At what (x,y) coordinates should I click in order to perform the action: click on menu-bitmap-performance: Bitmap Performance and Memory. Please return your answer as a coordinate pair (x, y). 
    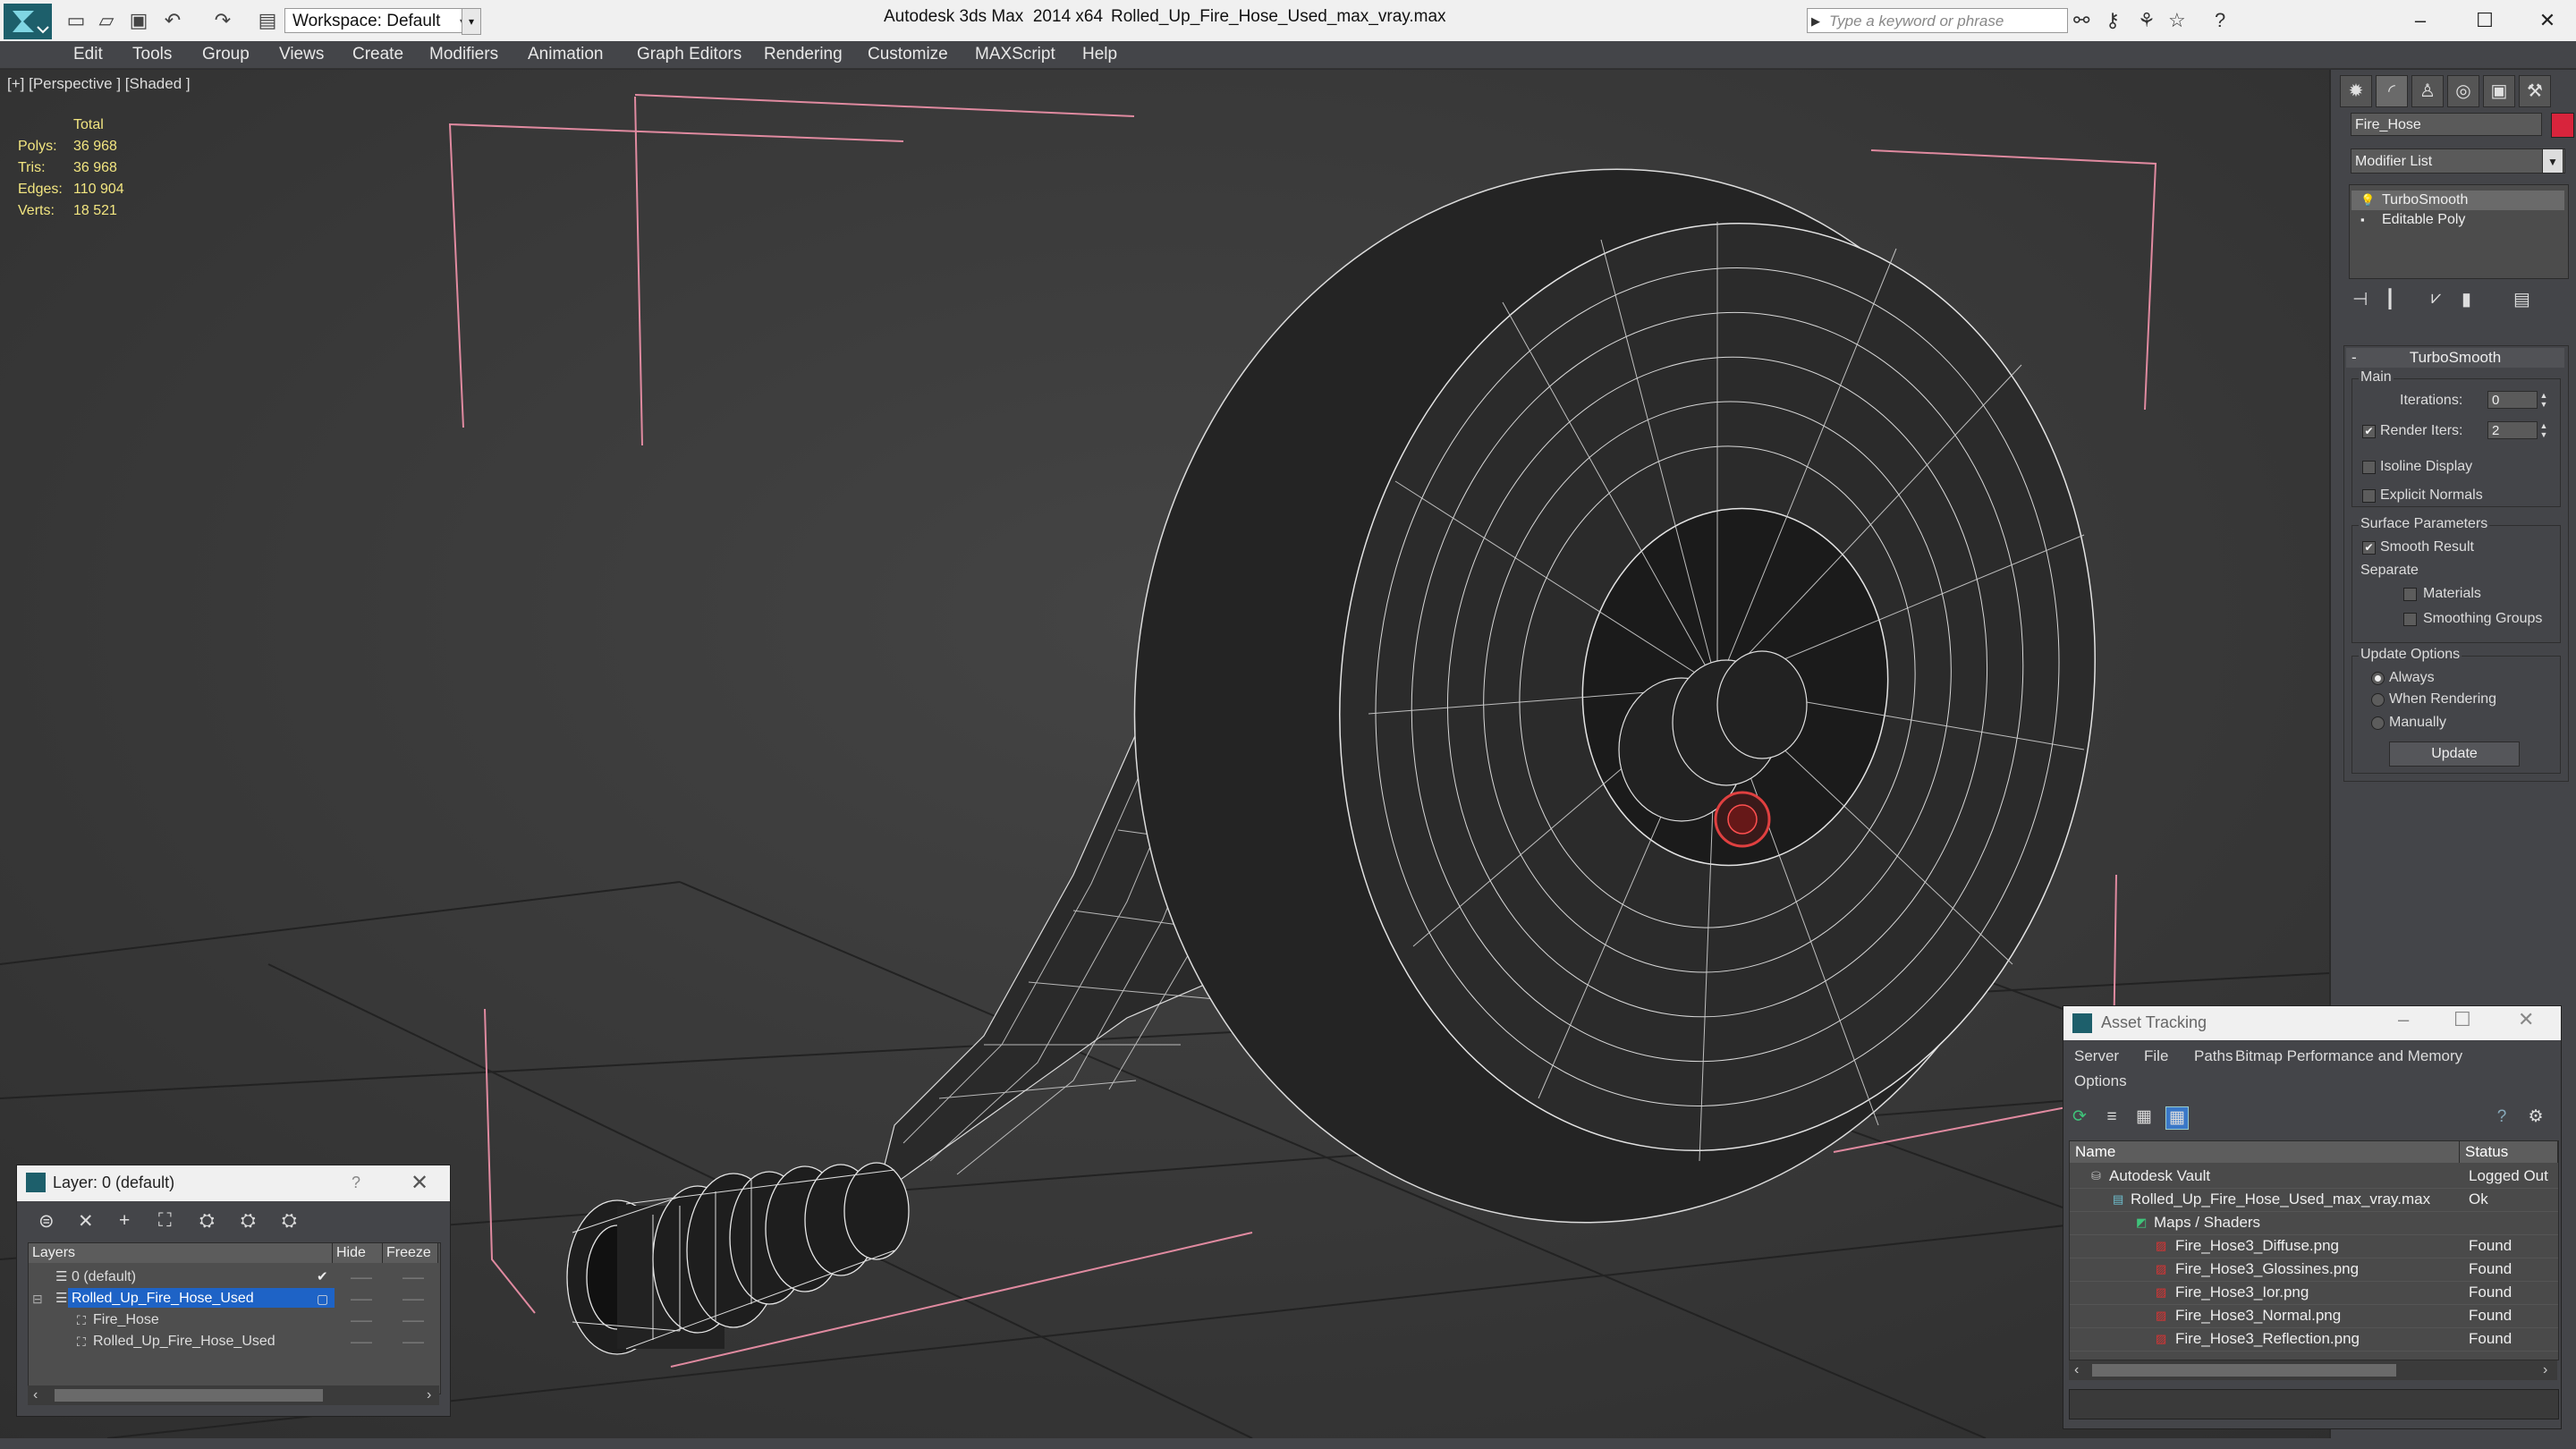
    Looking at the image, I should click on (2348, 1056).